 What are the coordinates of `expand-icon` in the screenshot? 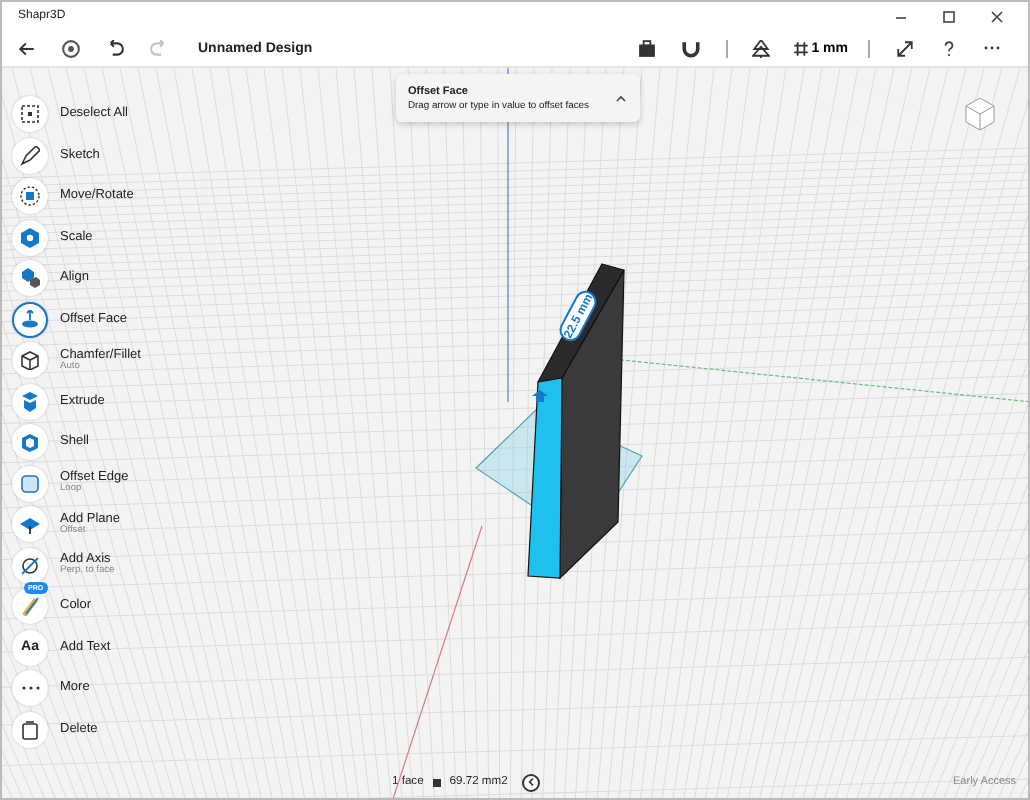 It's located at (904, 48).